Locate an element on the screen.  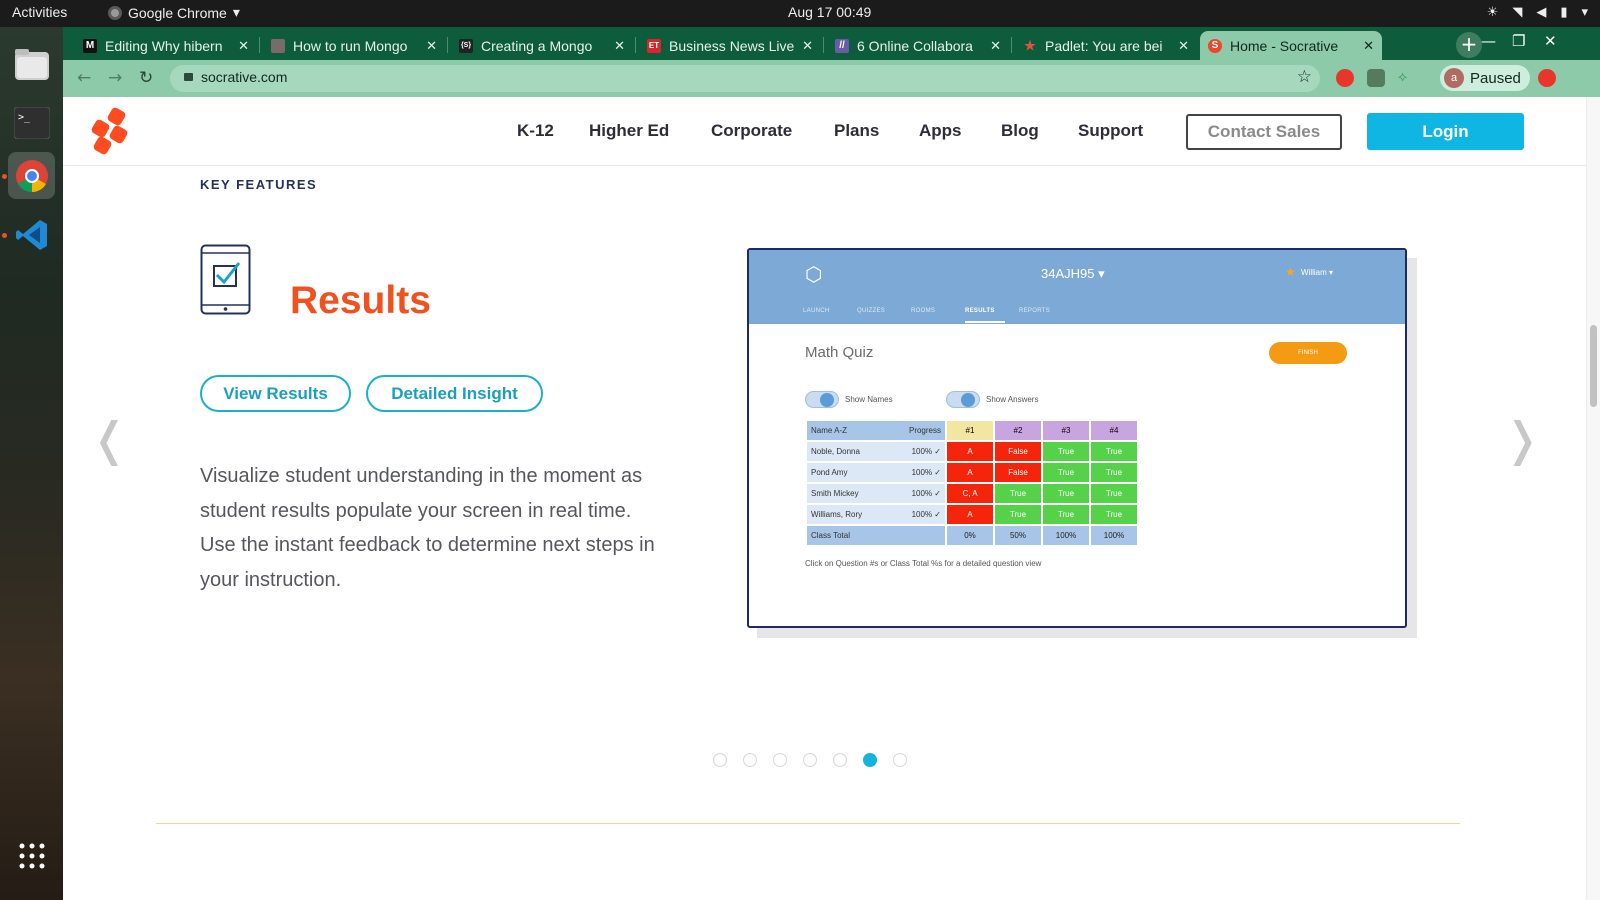
app-menu: Google Chrome ▾ is located at coordinates (174, 12).